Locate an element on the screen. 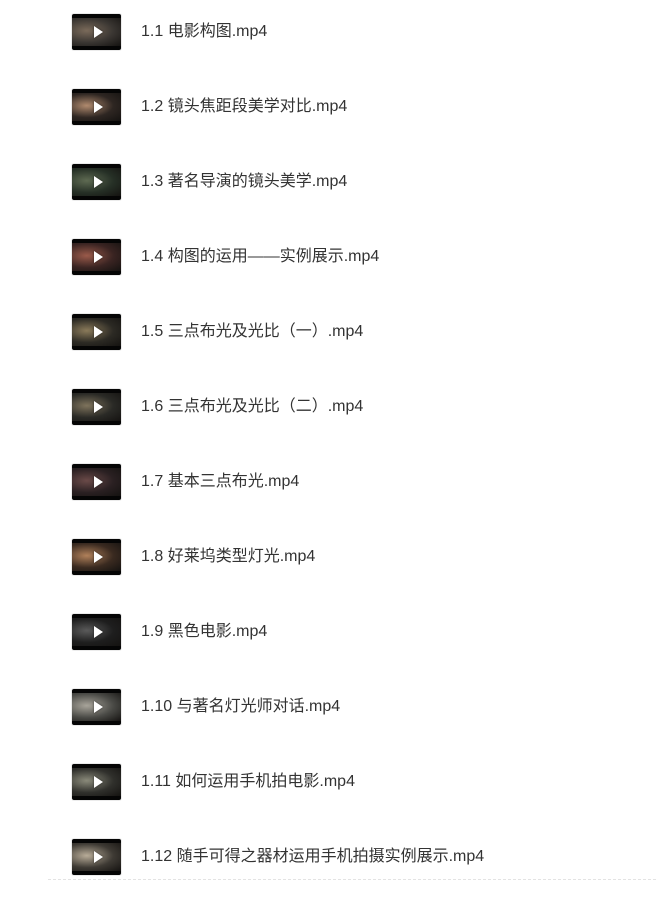 The height and width of the screenshot is (906, 664). video-file-name: 1.10 与著名灯光师对话.mp4 is located at coordinates (240, 707).